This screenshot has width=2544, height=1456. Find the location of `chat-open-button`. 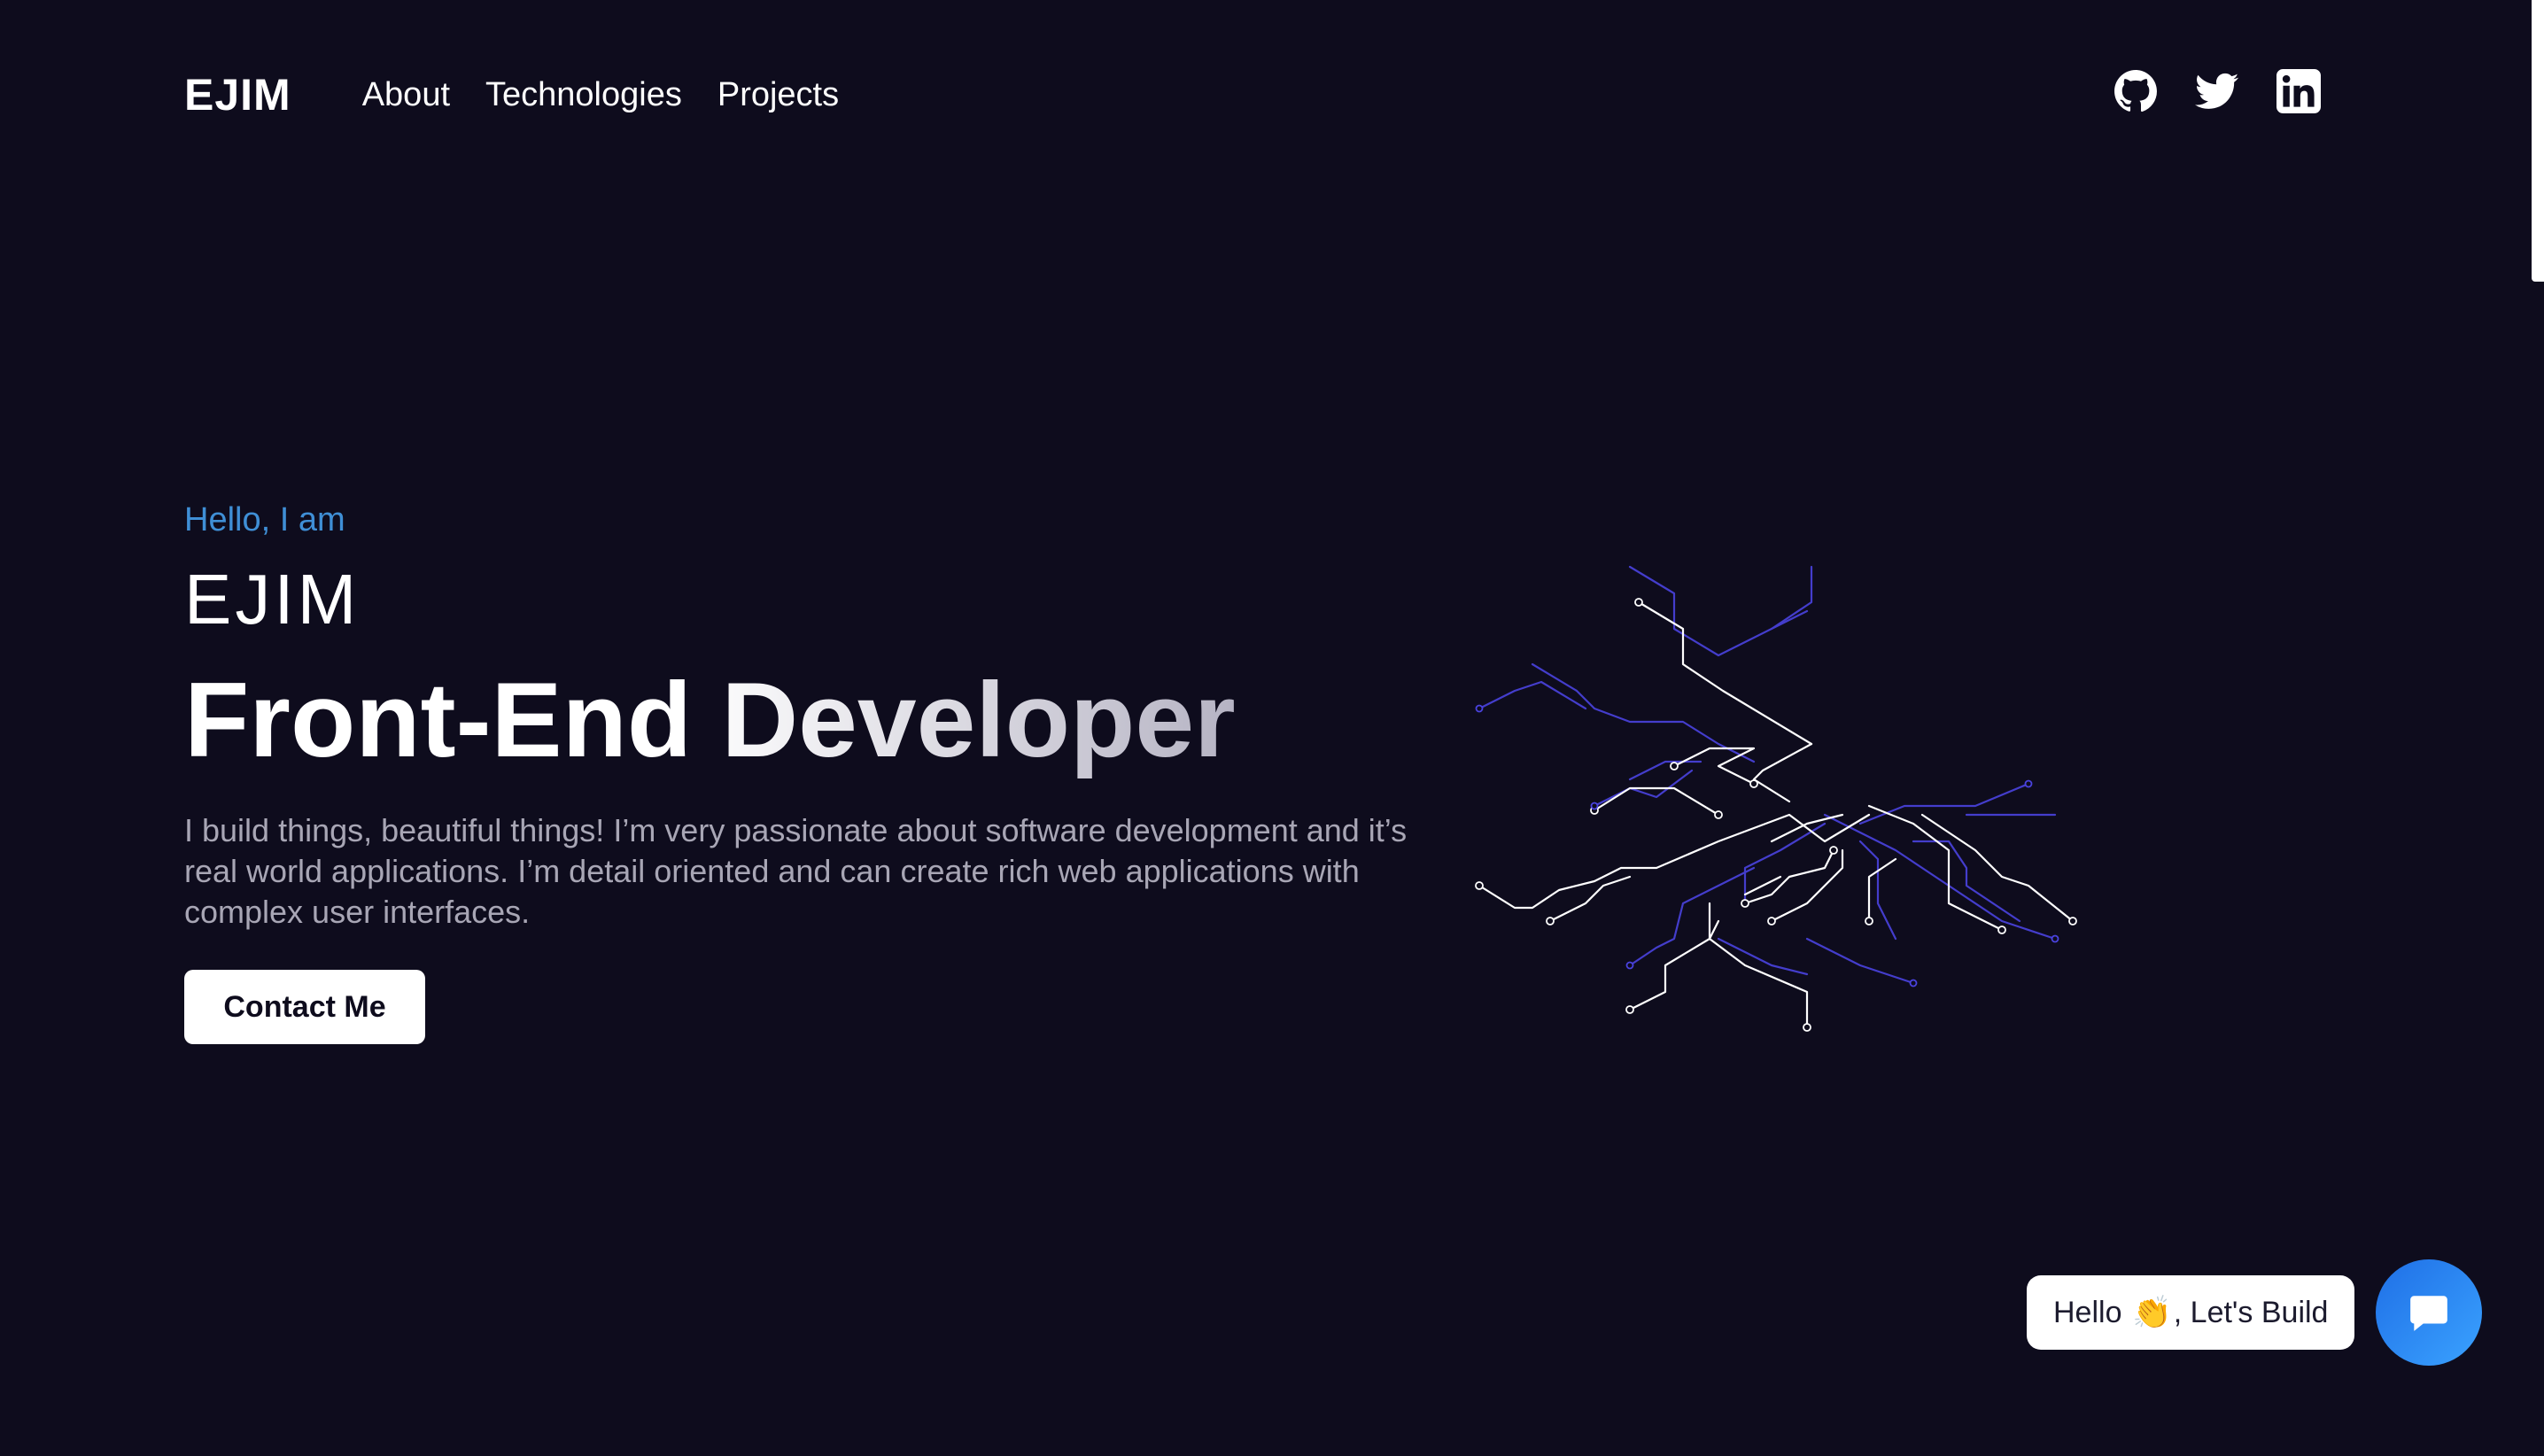

chat-open-button is located at coordinates (2429, 1312).